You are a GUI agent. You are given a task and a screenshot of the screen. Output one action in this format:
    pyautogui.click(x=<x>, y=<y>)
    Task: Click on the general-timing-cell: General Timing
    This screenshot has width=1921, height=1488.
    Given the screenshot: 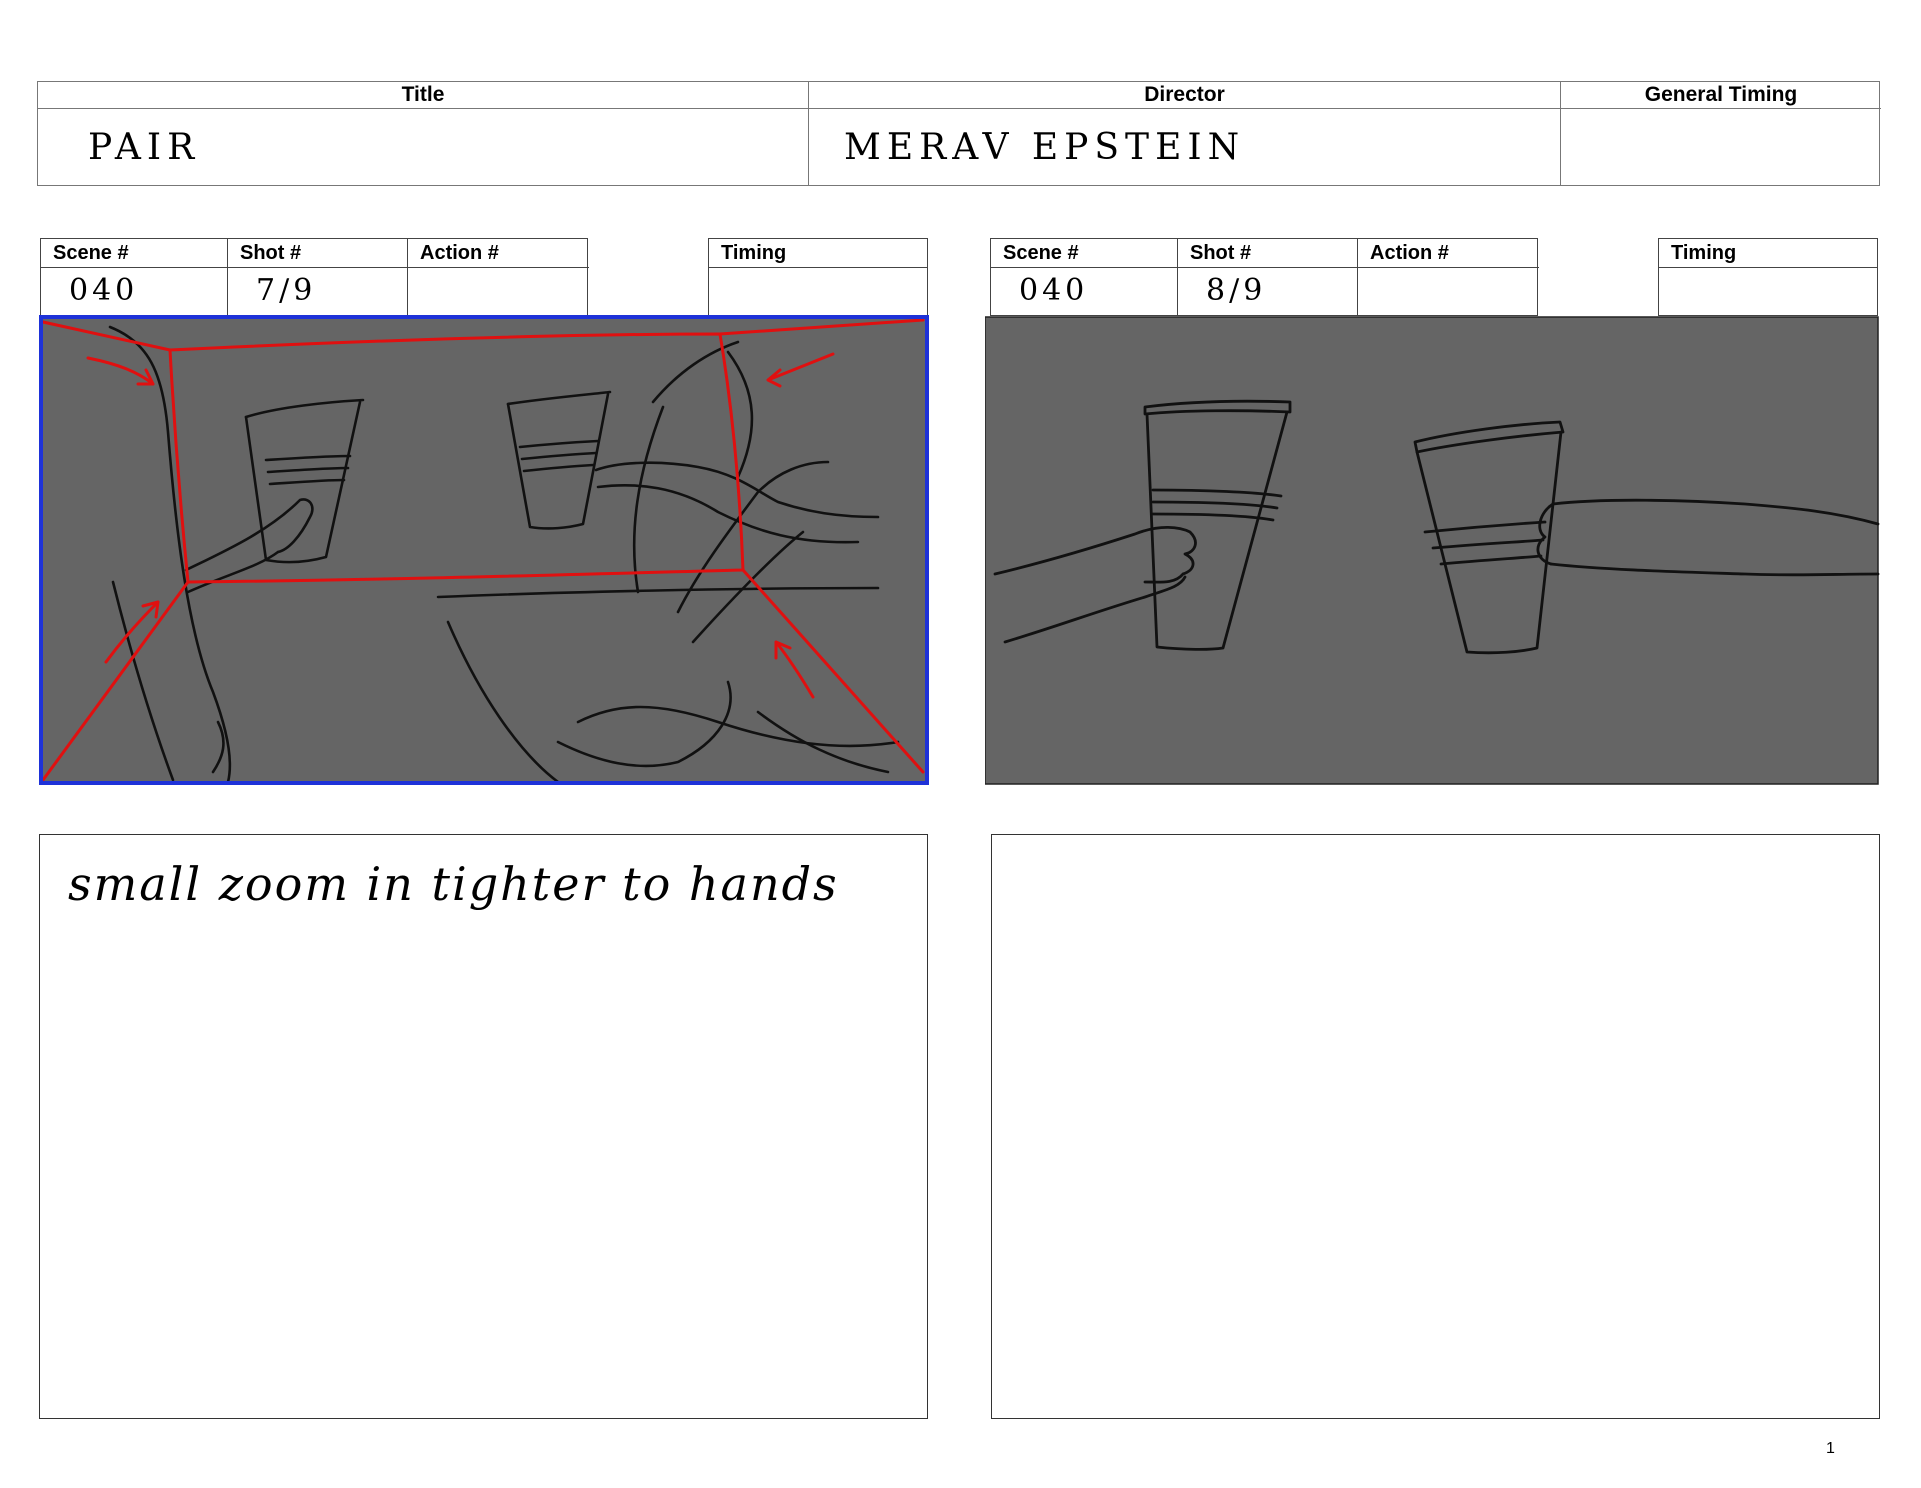 What is the action you would take?
    pyautogui.click(x=1720, y=133)
    